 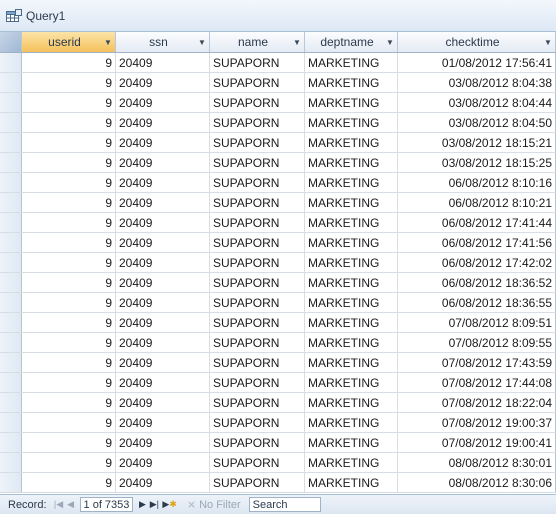 What do you see at coordinates (477, 142) in the screenshot?
I see `cell-checktime: 03/08/2012 18:15:21` at bounding box center [477, 142].